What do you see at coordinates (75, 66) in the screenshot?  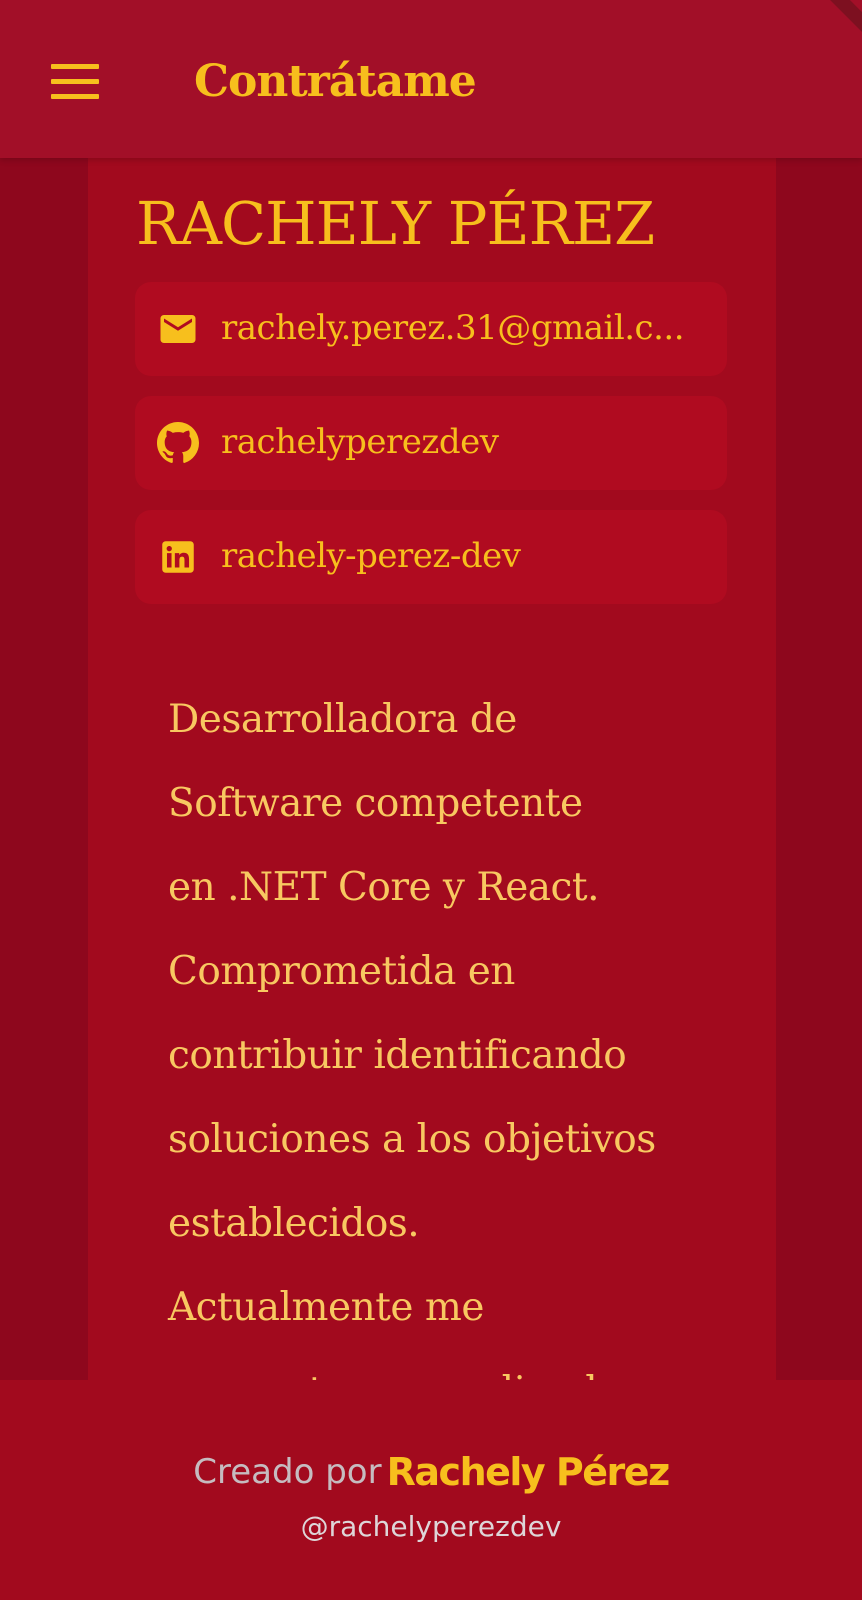 I see `hamburger-menu-icon` at bounding box center [75, 66].